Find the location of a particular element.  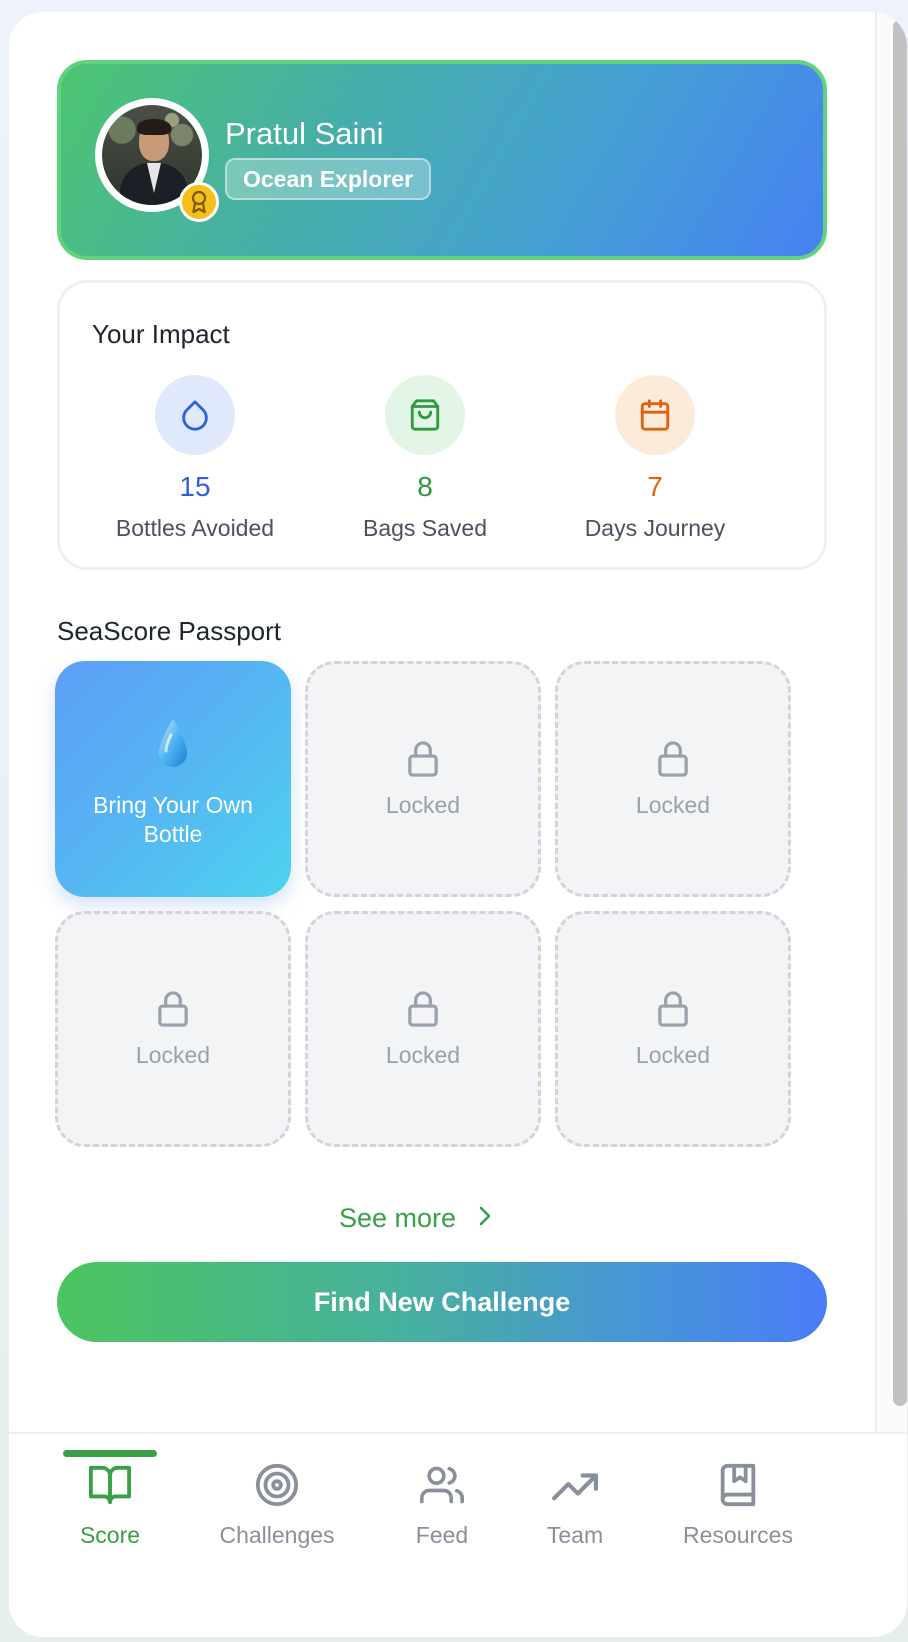

nav-item-challenges: Challenges is located at coordinates (277, 1504).